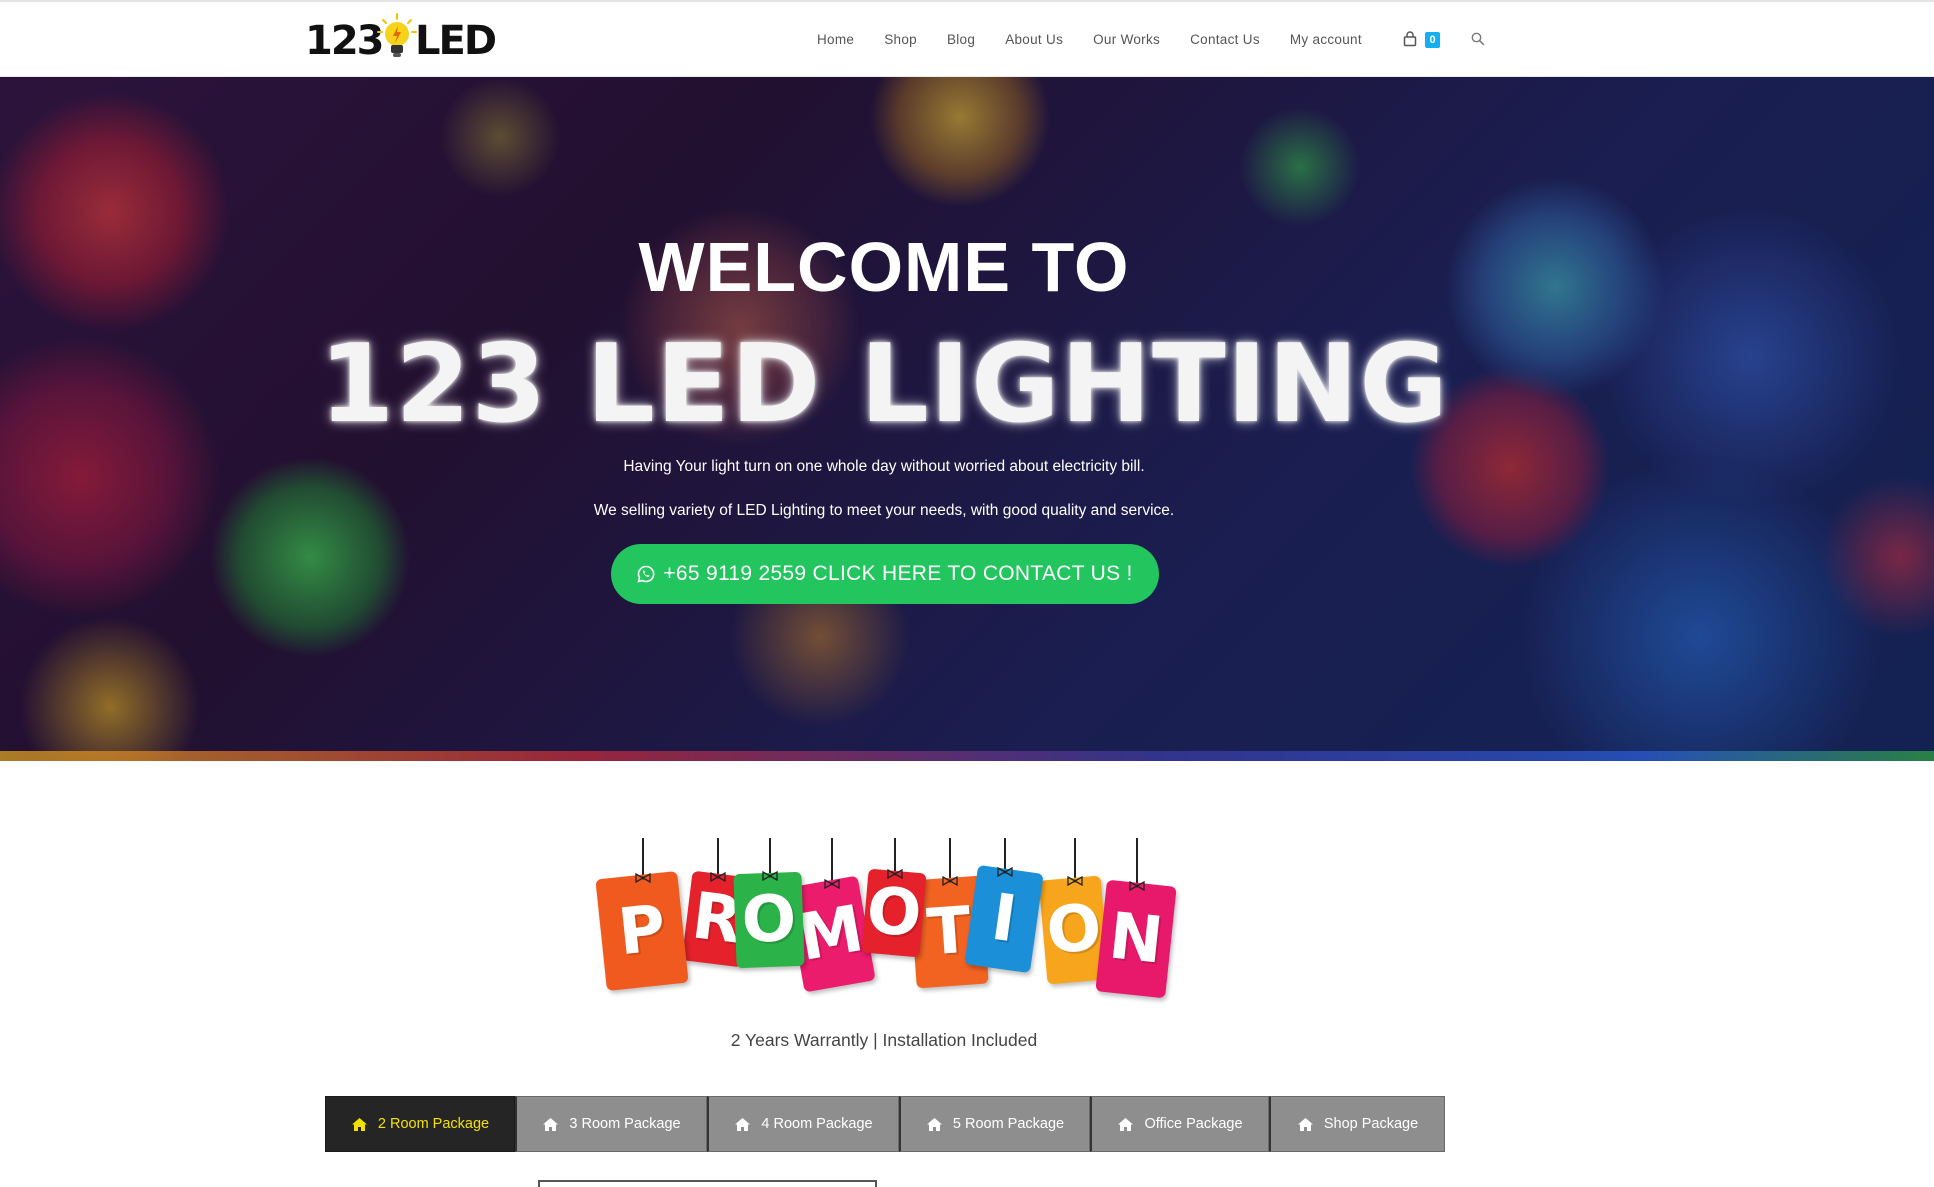 This screenshot has height=1187, width=1934. I want to click on nav-about-us: About Us, so click(1034, 39).